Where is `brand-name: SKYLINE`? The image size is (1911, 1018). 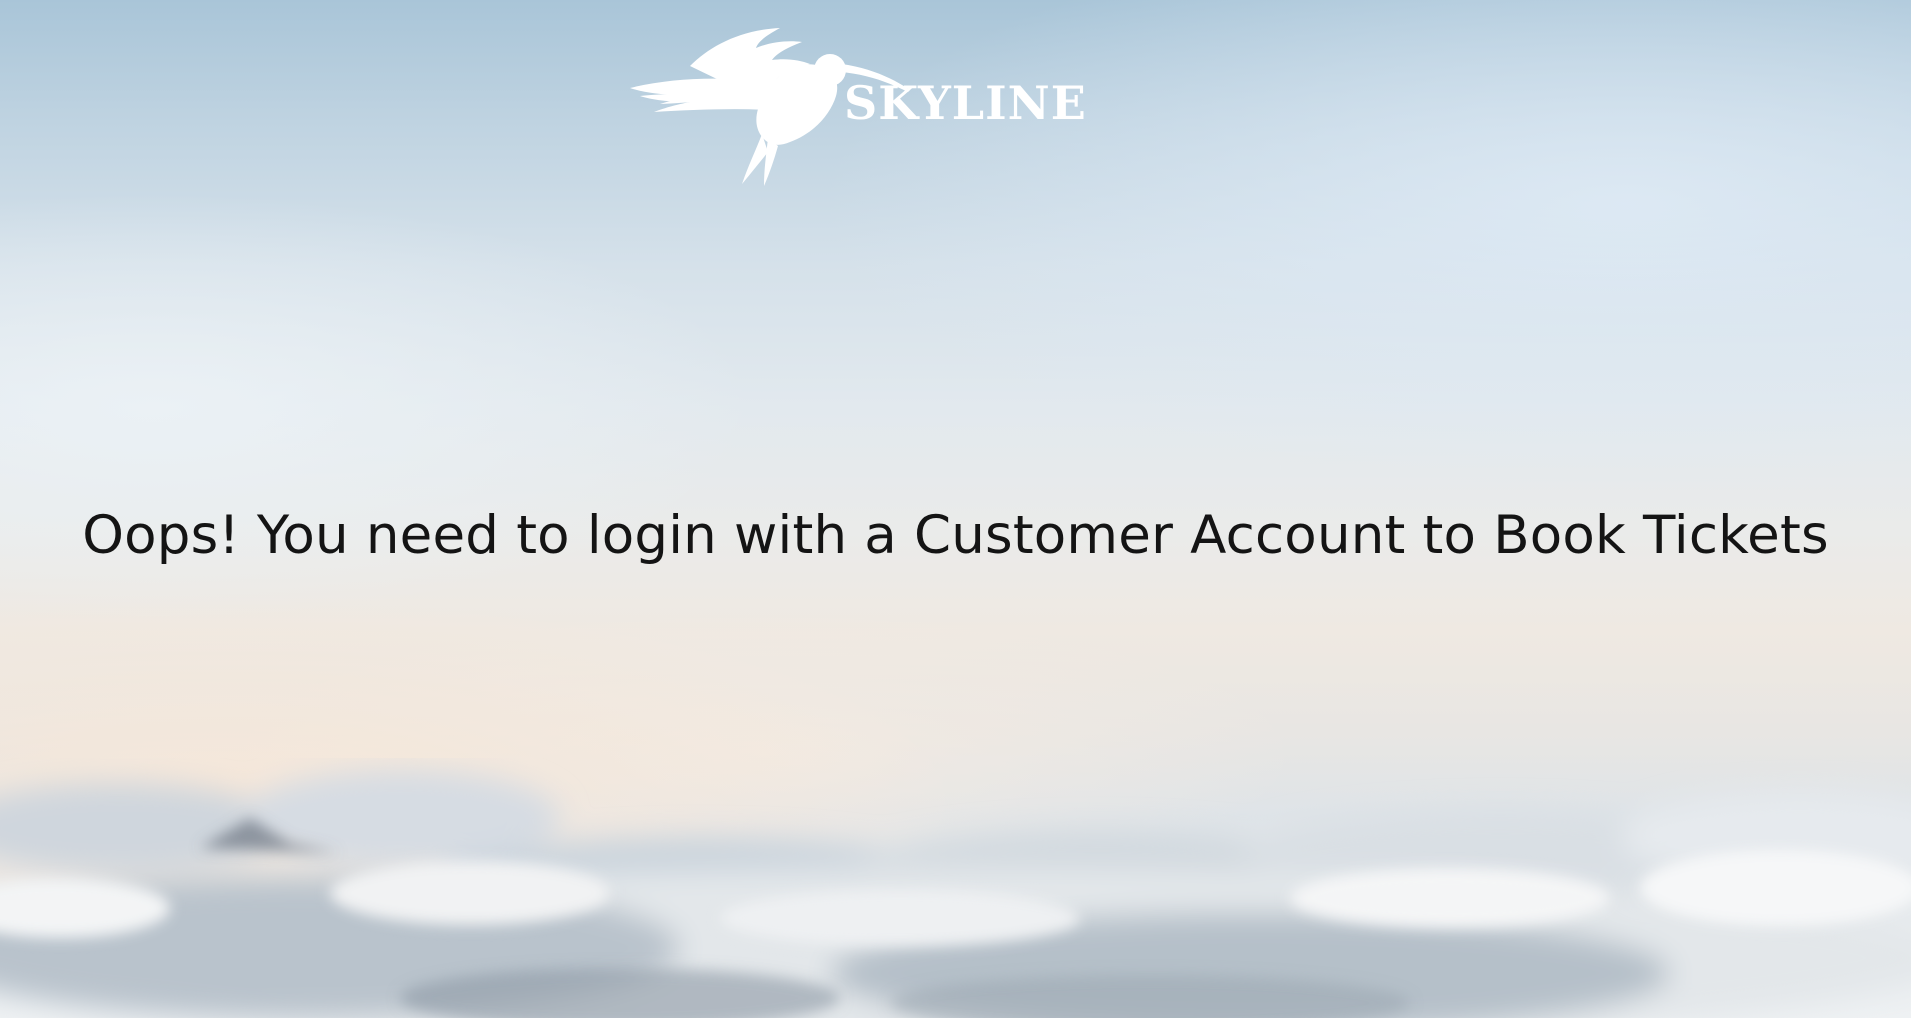 brand-name: SKYLINE is located at coordinates (965, 103).